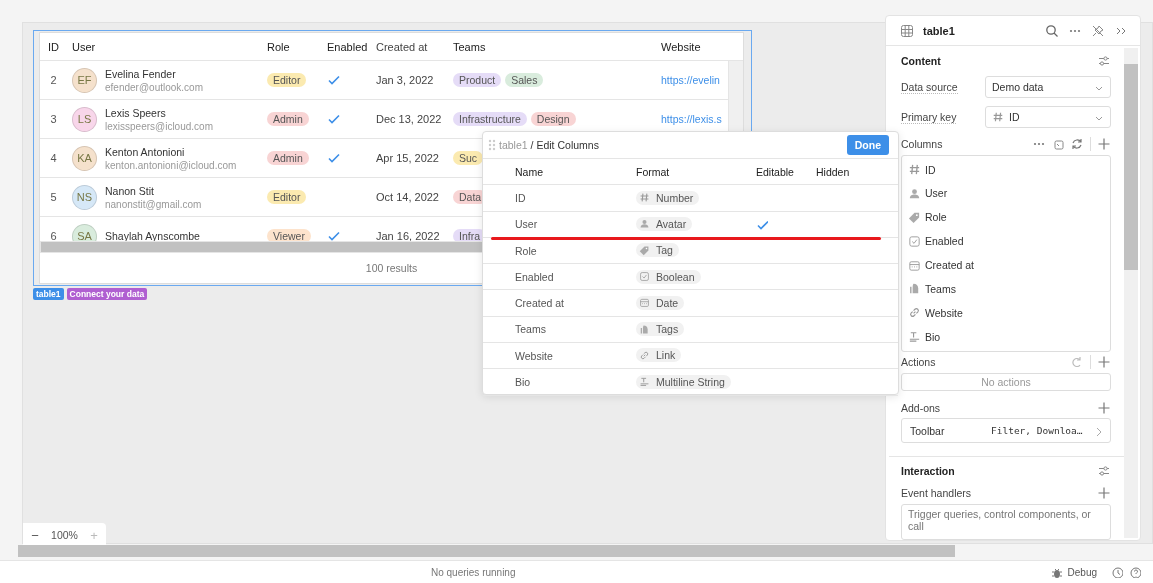 The width and height of the screenshot is (1153, 583). Describe the element at coordinates (474, 572) in the screenshot. I see `status-message: No queries running` at that location.